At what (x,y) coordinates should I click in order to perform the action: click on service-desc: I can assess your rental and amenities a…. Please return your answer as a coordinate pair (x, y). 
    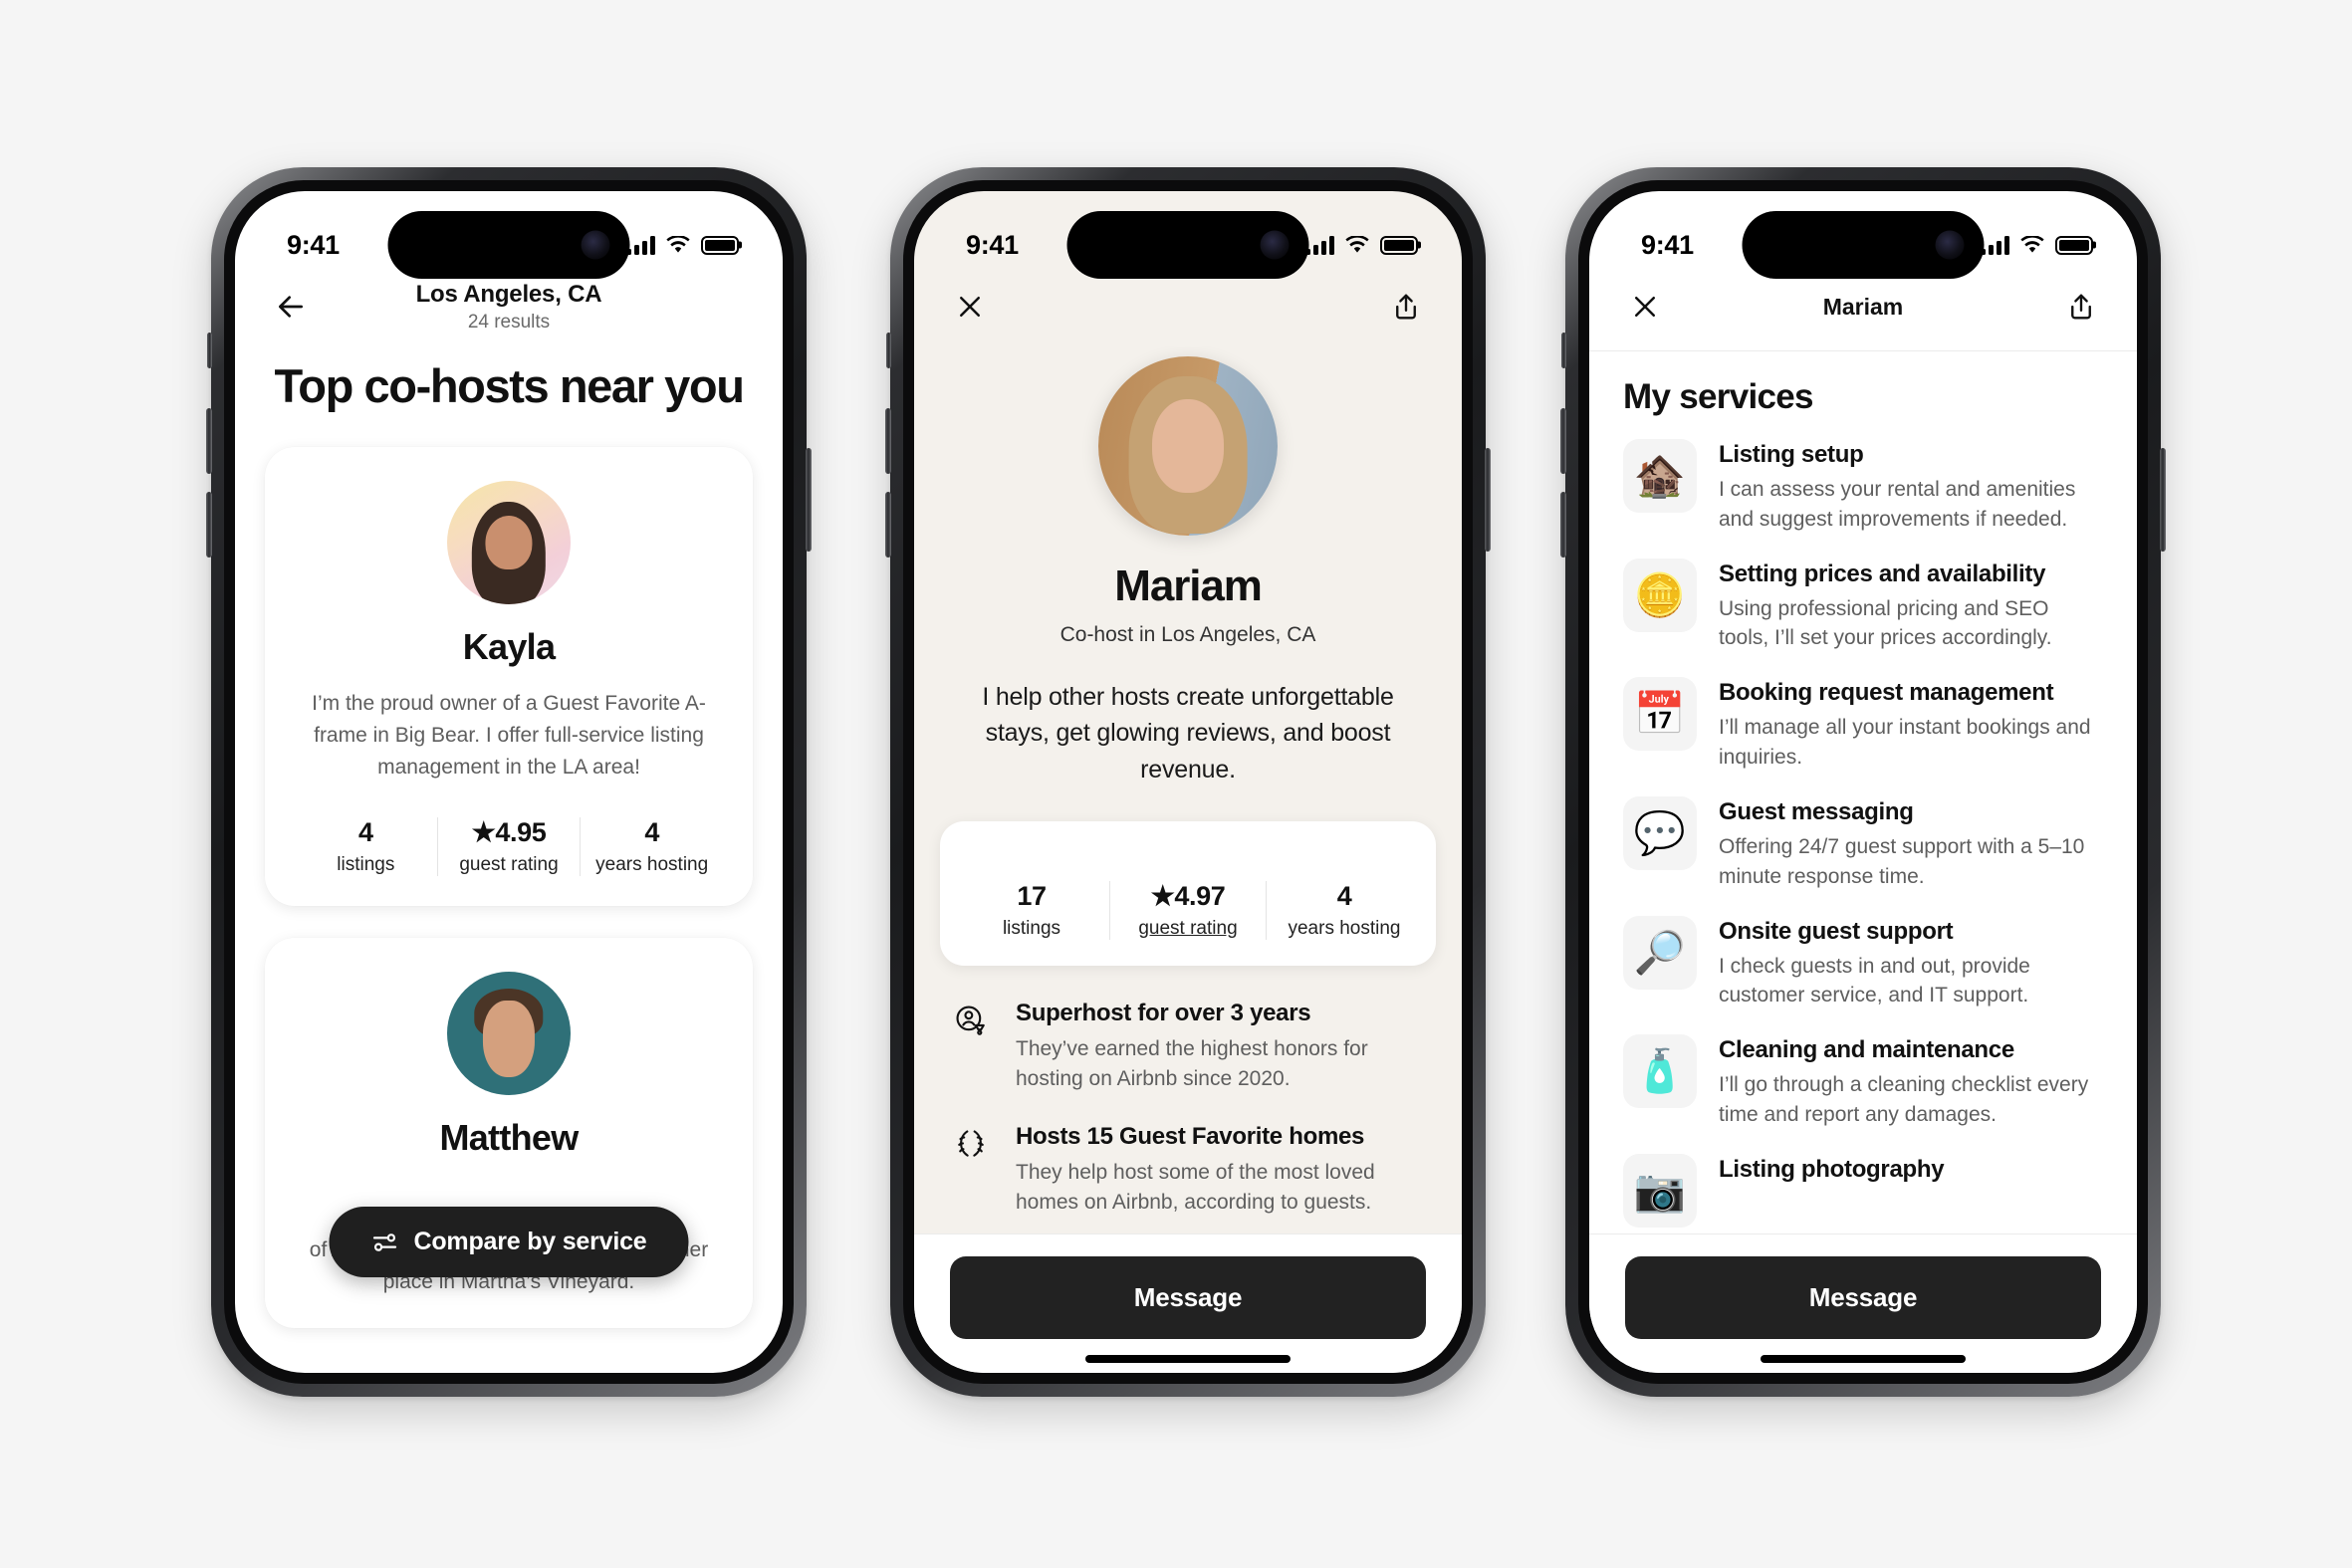
    Looking at the image, I should click on (1897, 504).